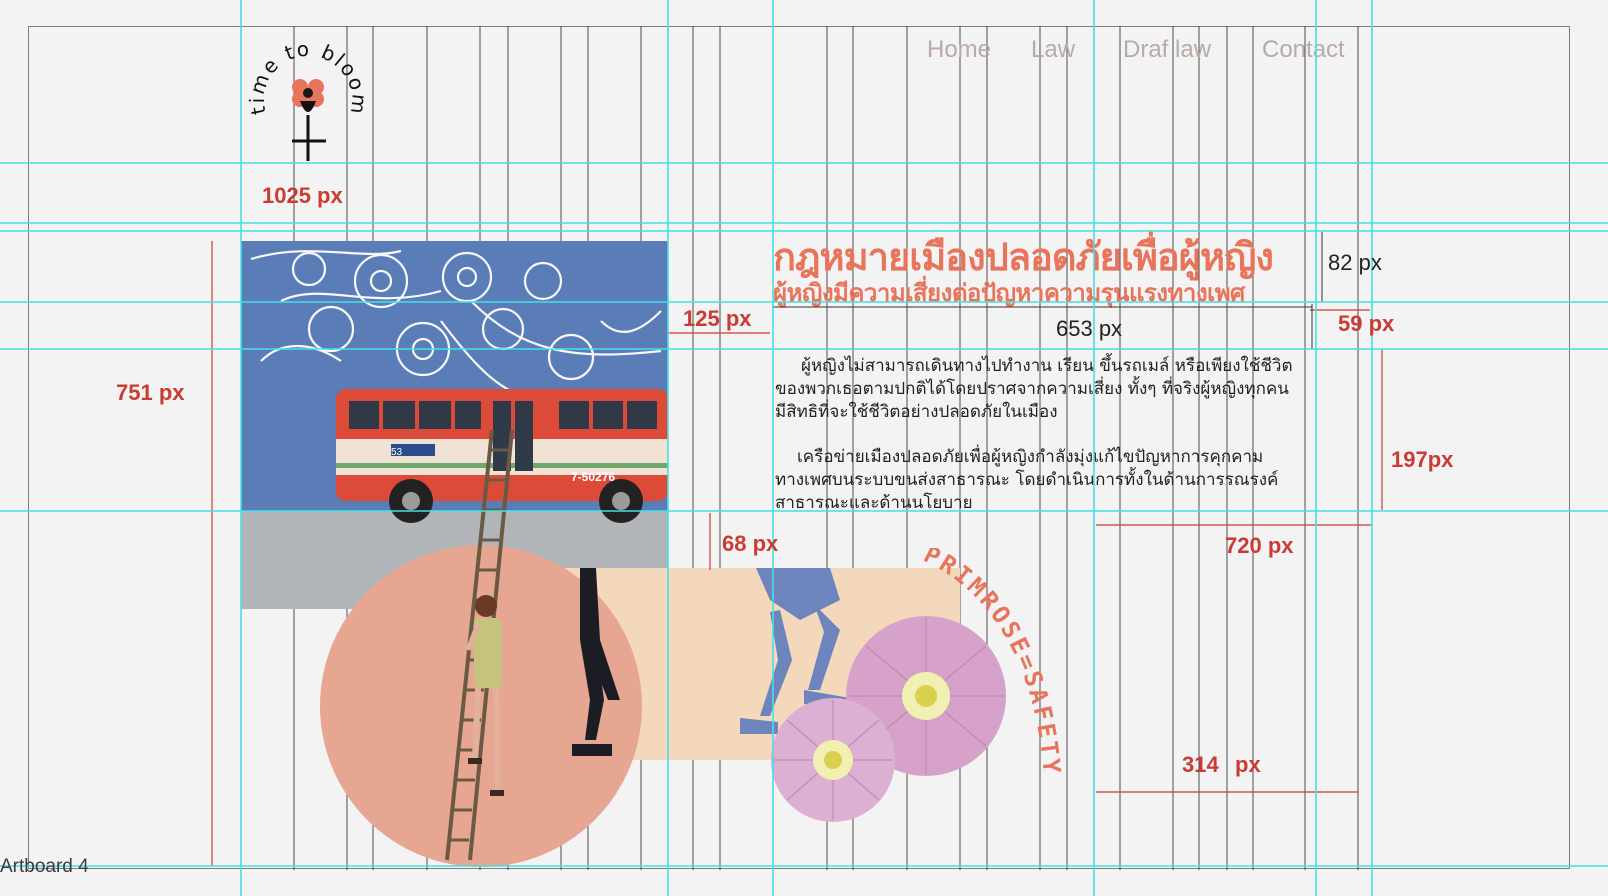 The width and height of the screenshot is (1608, 896). I want to click on measure-59: 59 px, so click(1366, 323).